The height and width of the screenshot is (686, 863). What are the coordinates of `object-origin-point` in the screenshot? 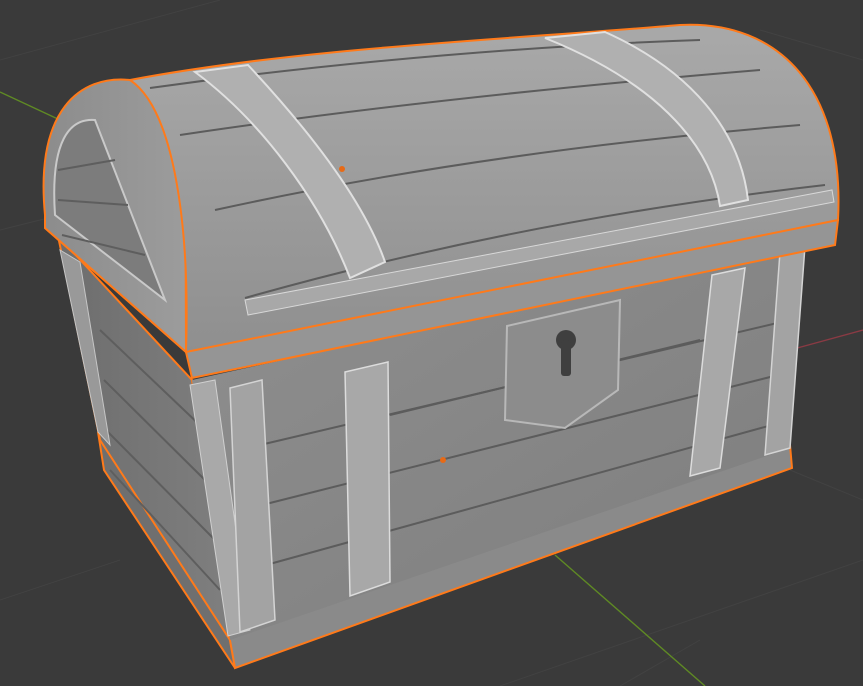 It's located at (443, 460).